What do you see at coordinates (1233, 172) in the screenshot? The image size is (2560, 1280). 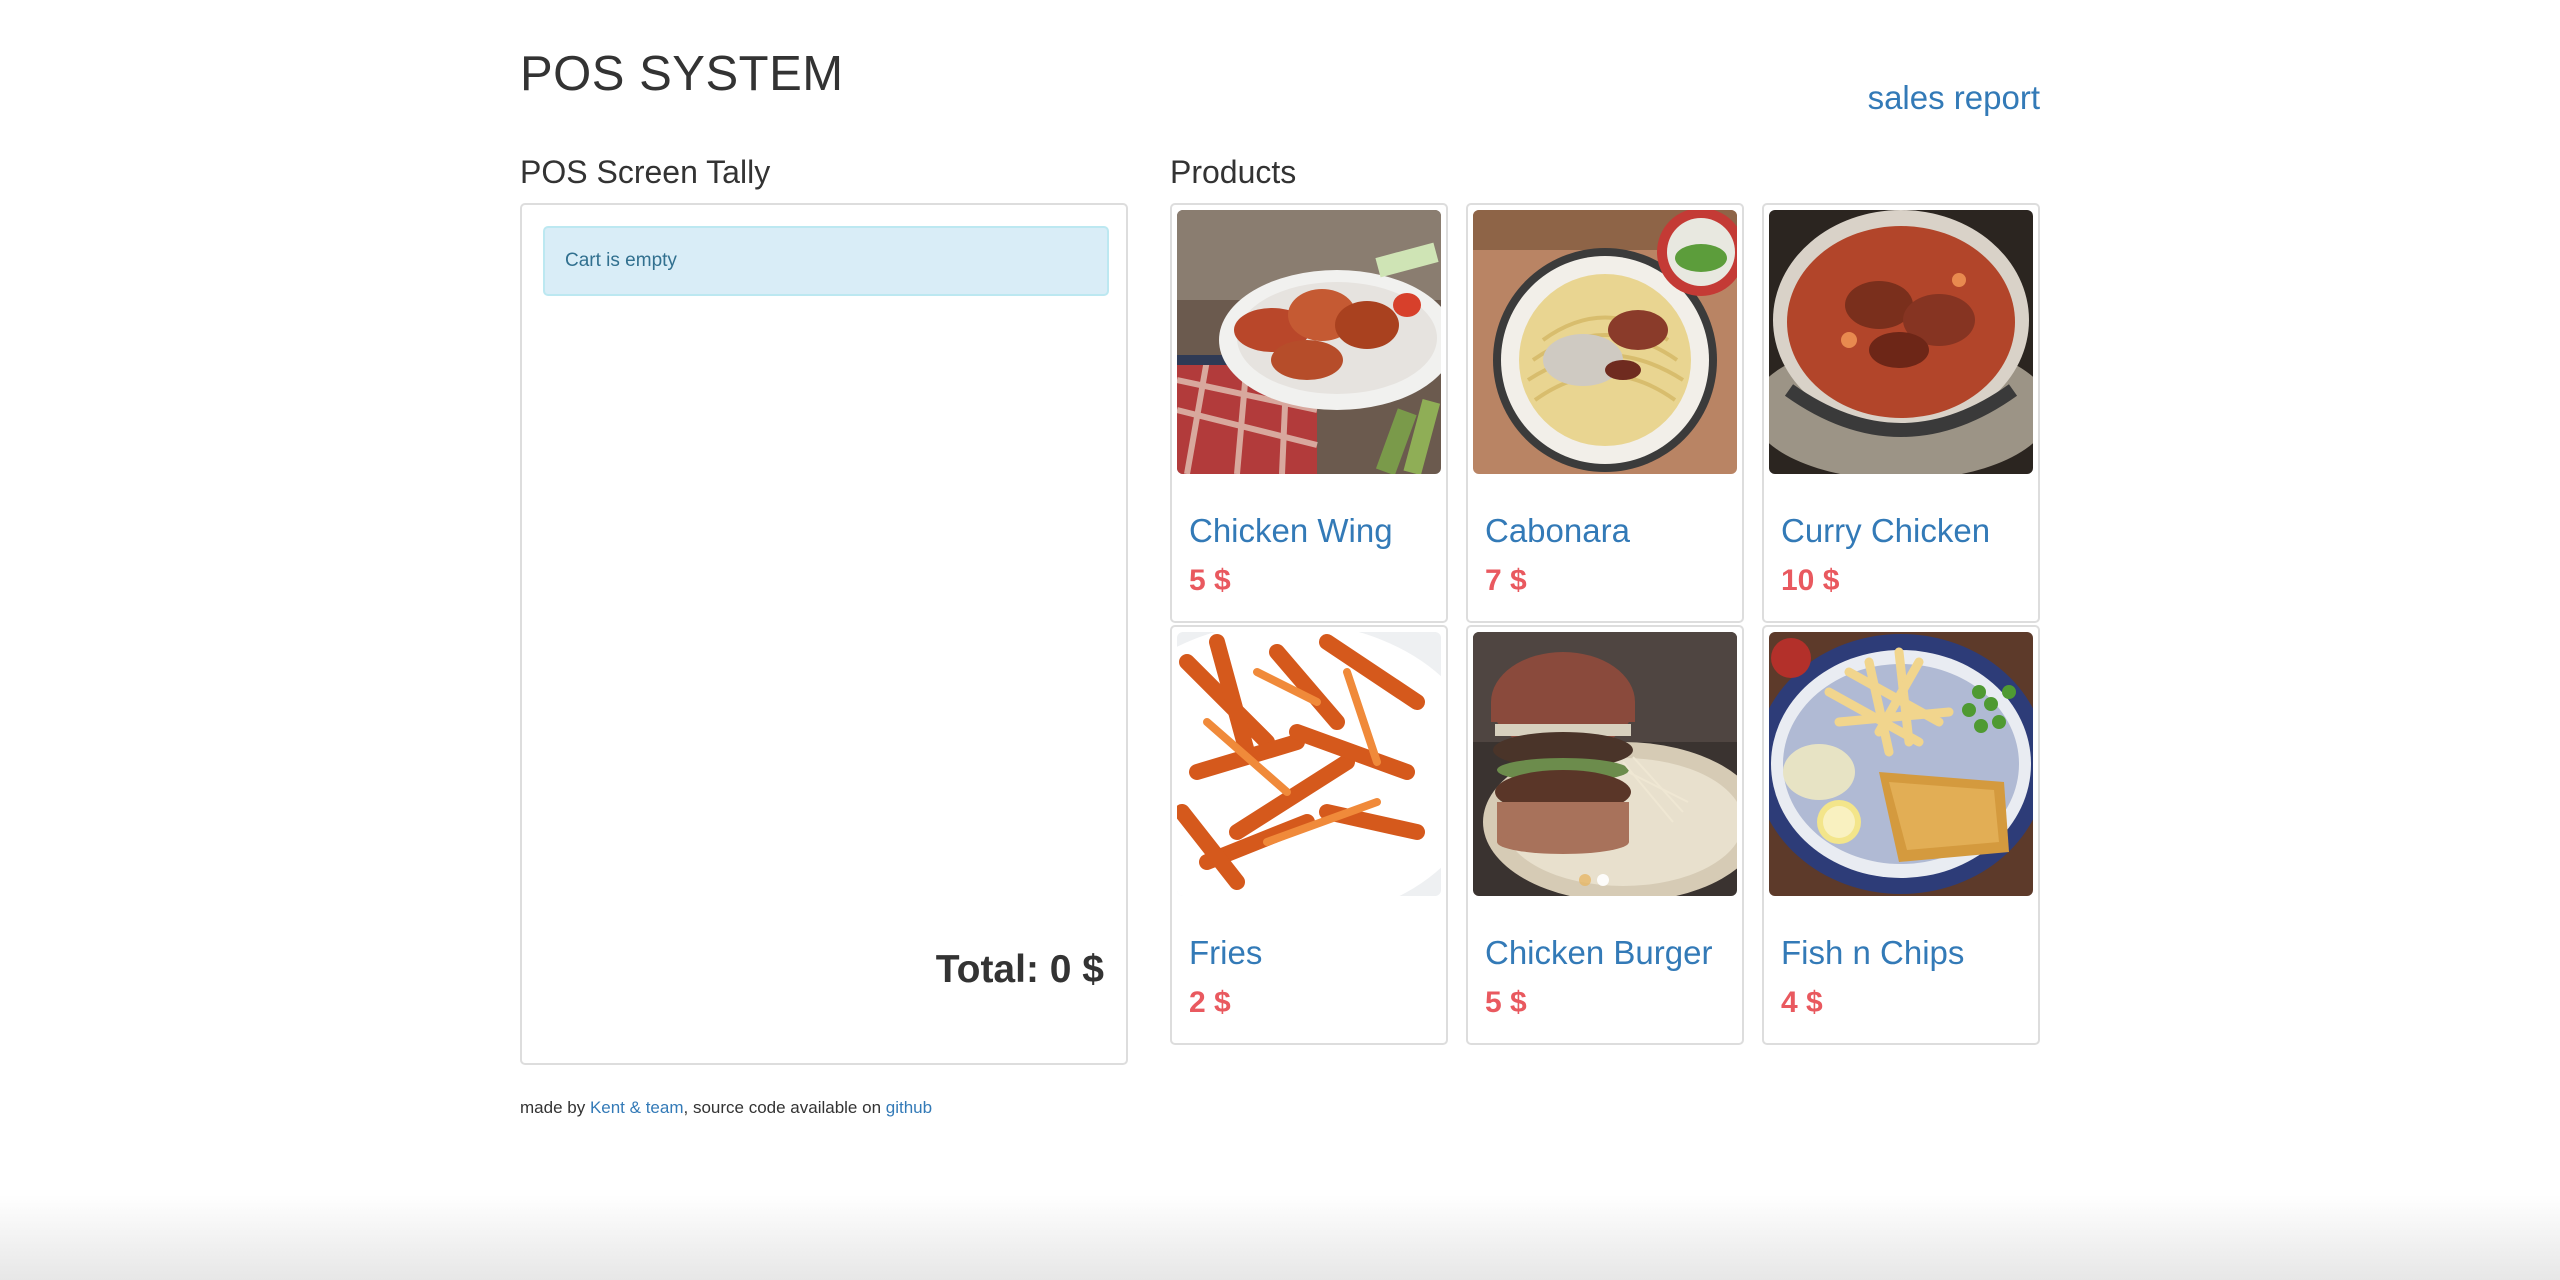 I see `products-title: Products` at bounding box center [1233, 172].